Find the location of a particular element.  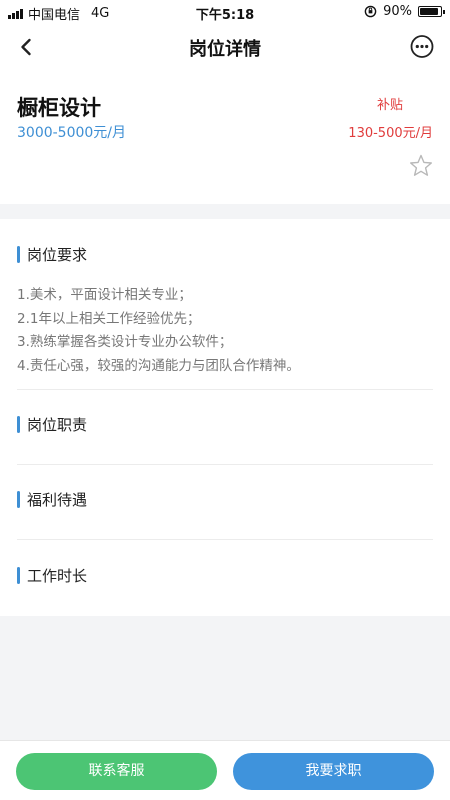

section-header: 岗位要求 is located at coordinates (225, 254).